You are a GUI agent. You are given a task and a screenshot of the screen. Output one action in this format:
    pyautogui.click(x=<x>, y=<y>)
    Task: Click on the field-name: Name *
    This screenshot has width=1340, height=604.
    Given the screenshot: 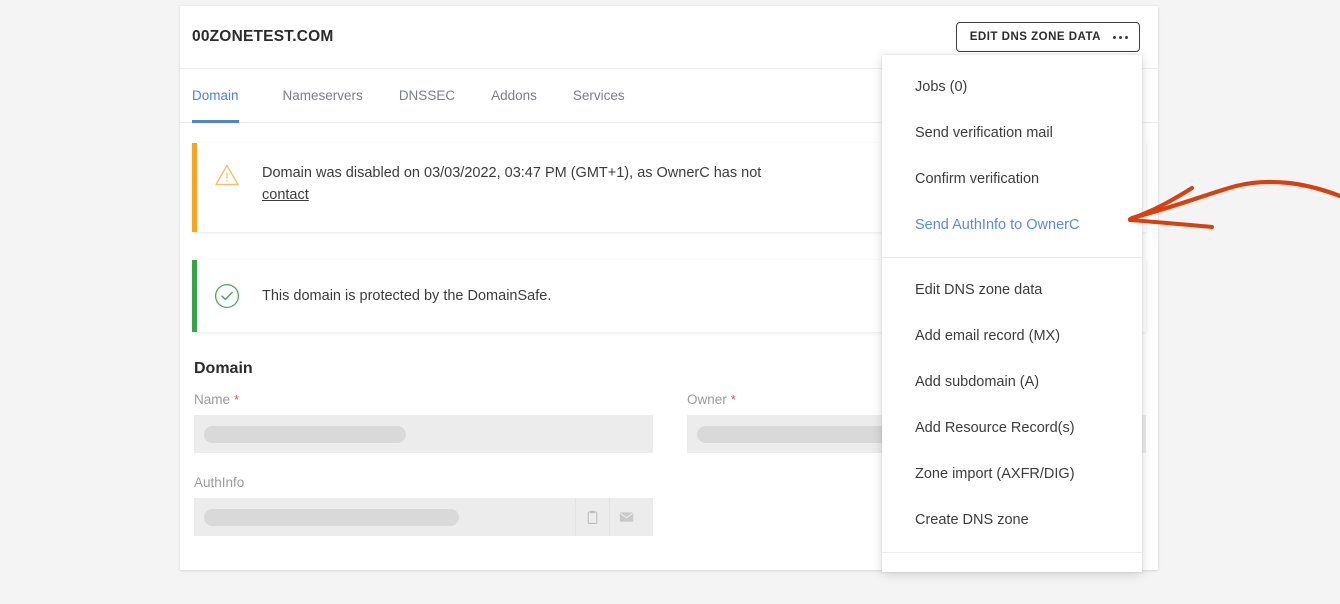 What is the action you would take?
    pyautogui.click(x=423, y=422)
    